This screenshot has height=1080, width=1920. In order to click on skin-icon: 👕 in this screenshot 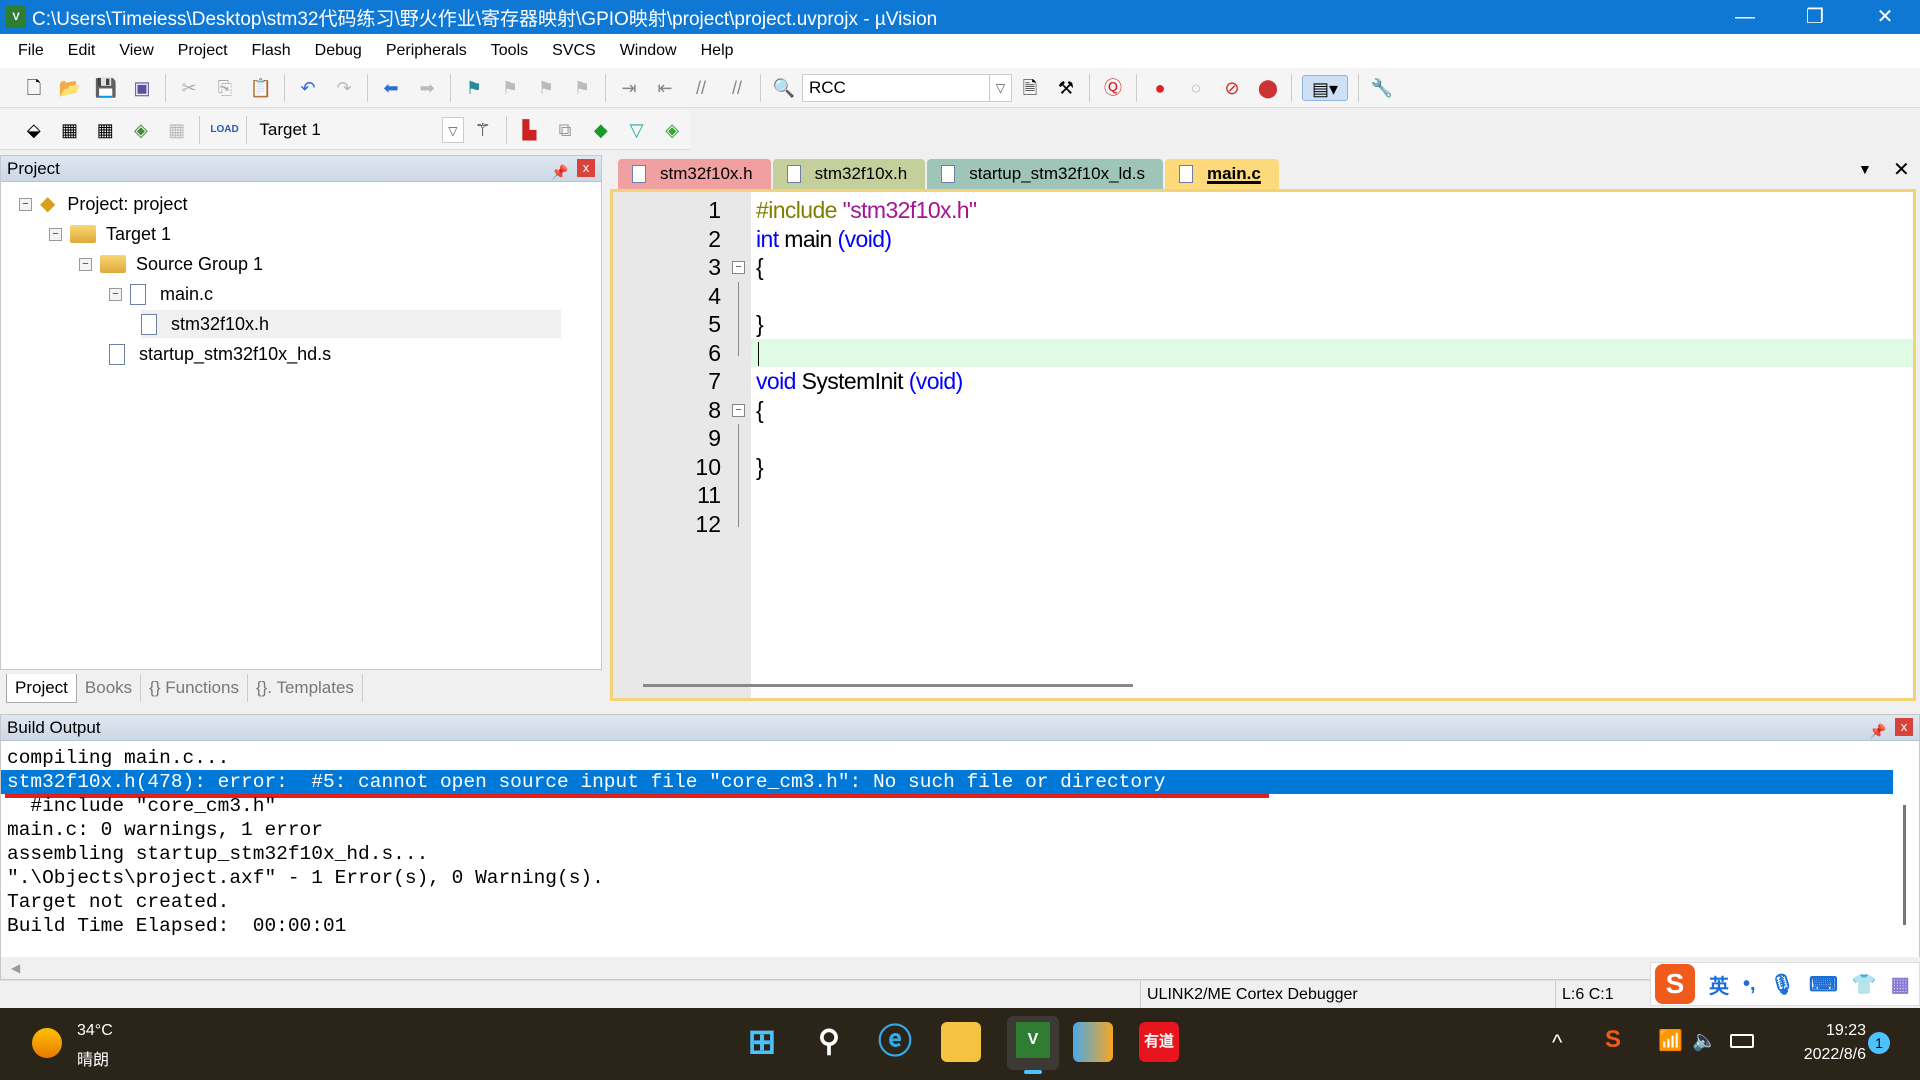, I will do `click(1864, 984)`.